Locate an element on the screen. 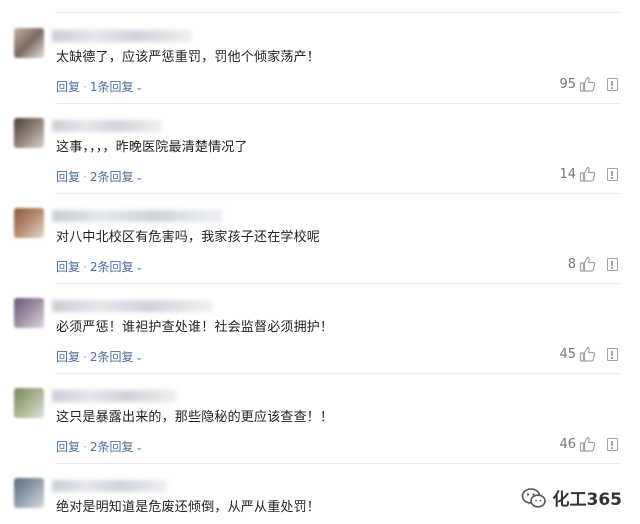 The width and height of the screenshot is (640, 524). like-count: 95 is located at coordinates (567, 84).